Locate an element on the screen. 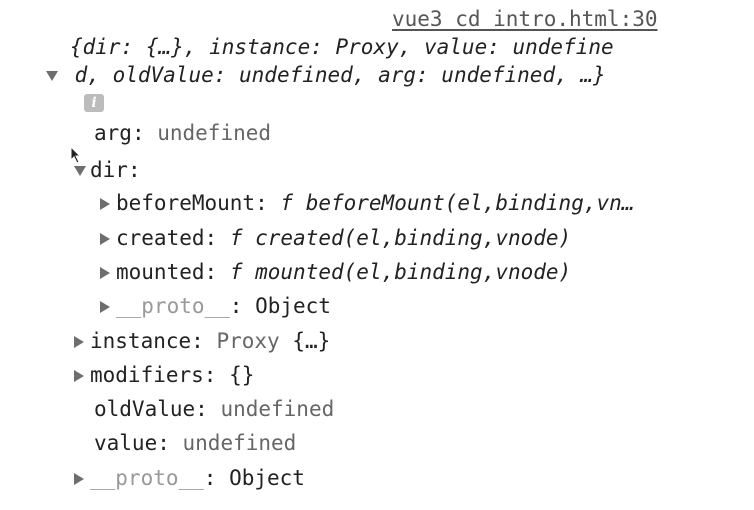 The width and height of the screenshot is (754, 510). prop-instance: instance: Proxy {…} is located at coordinates (202, 341).